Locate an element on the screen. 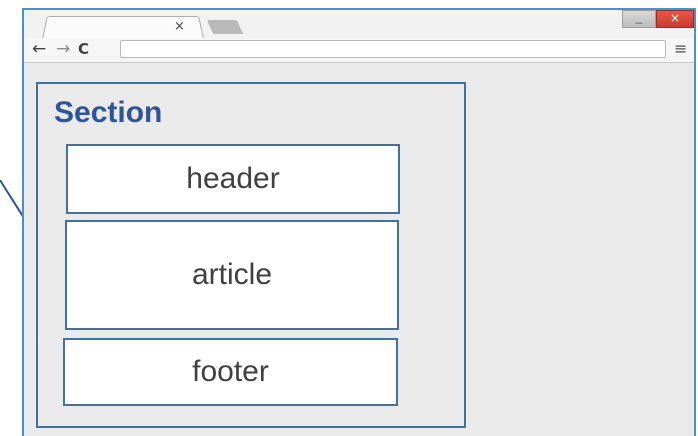 This screenshot has width=698, height=436. article-block: article is located at coordinates (232, 275).